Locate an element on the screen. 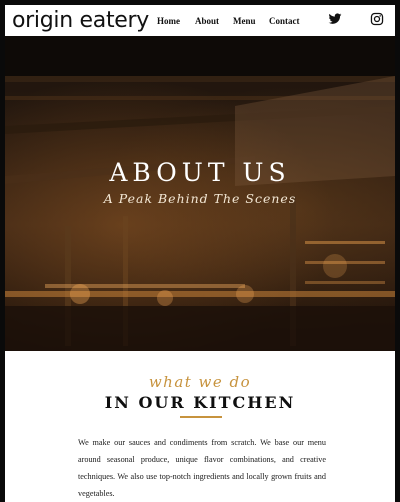 The width and height of the screenshot is (400, 502). twitter-icon is located at coordinates (335, 19).